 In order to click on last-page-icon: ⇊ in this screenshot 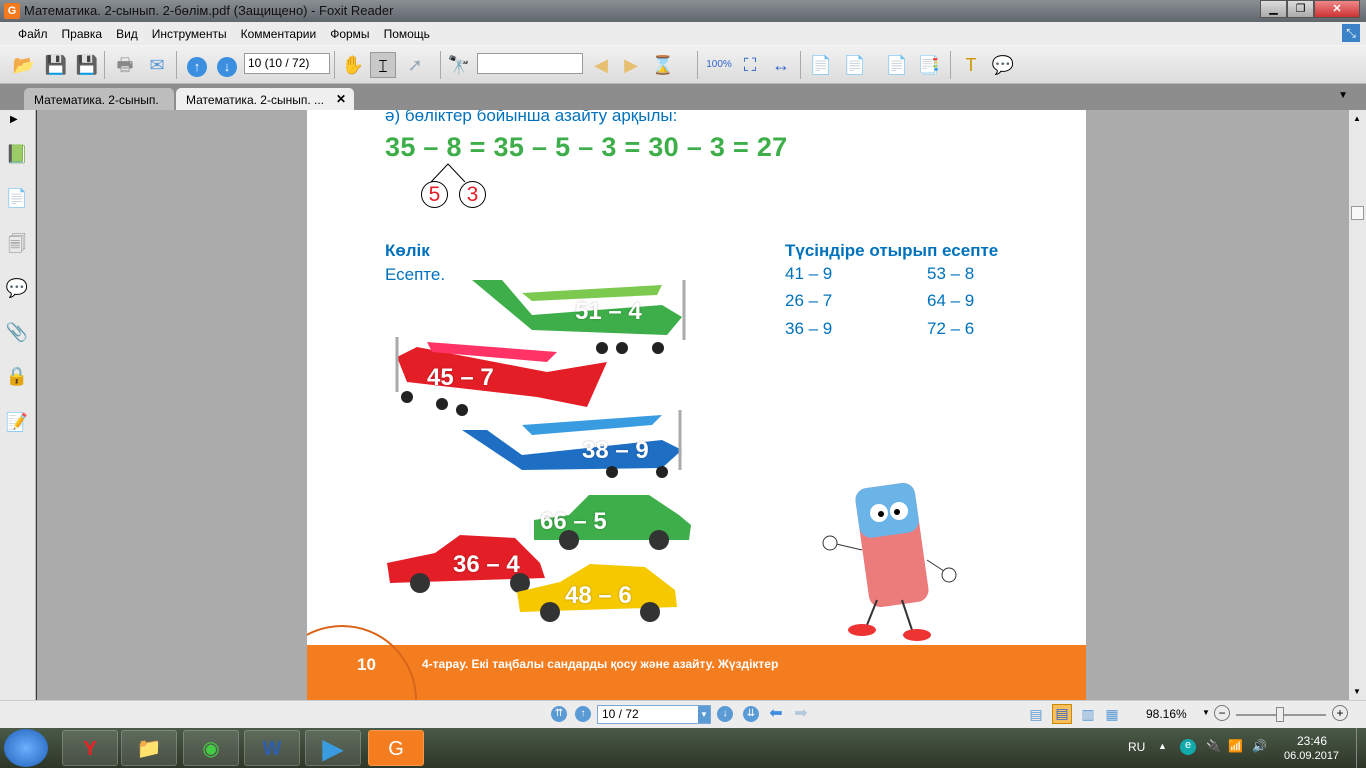, I will do `click(751, 714)`.